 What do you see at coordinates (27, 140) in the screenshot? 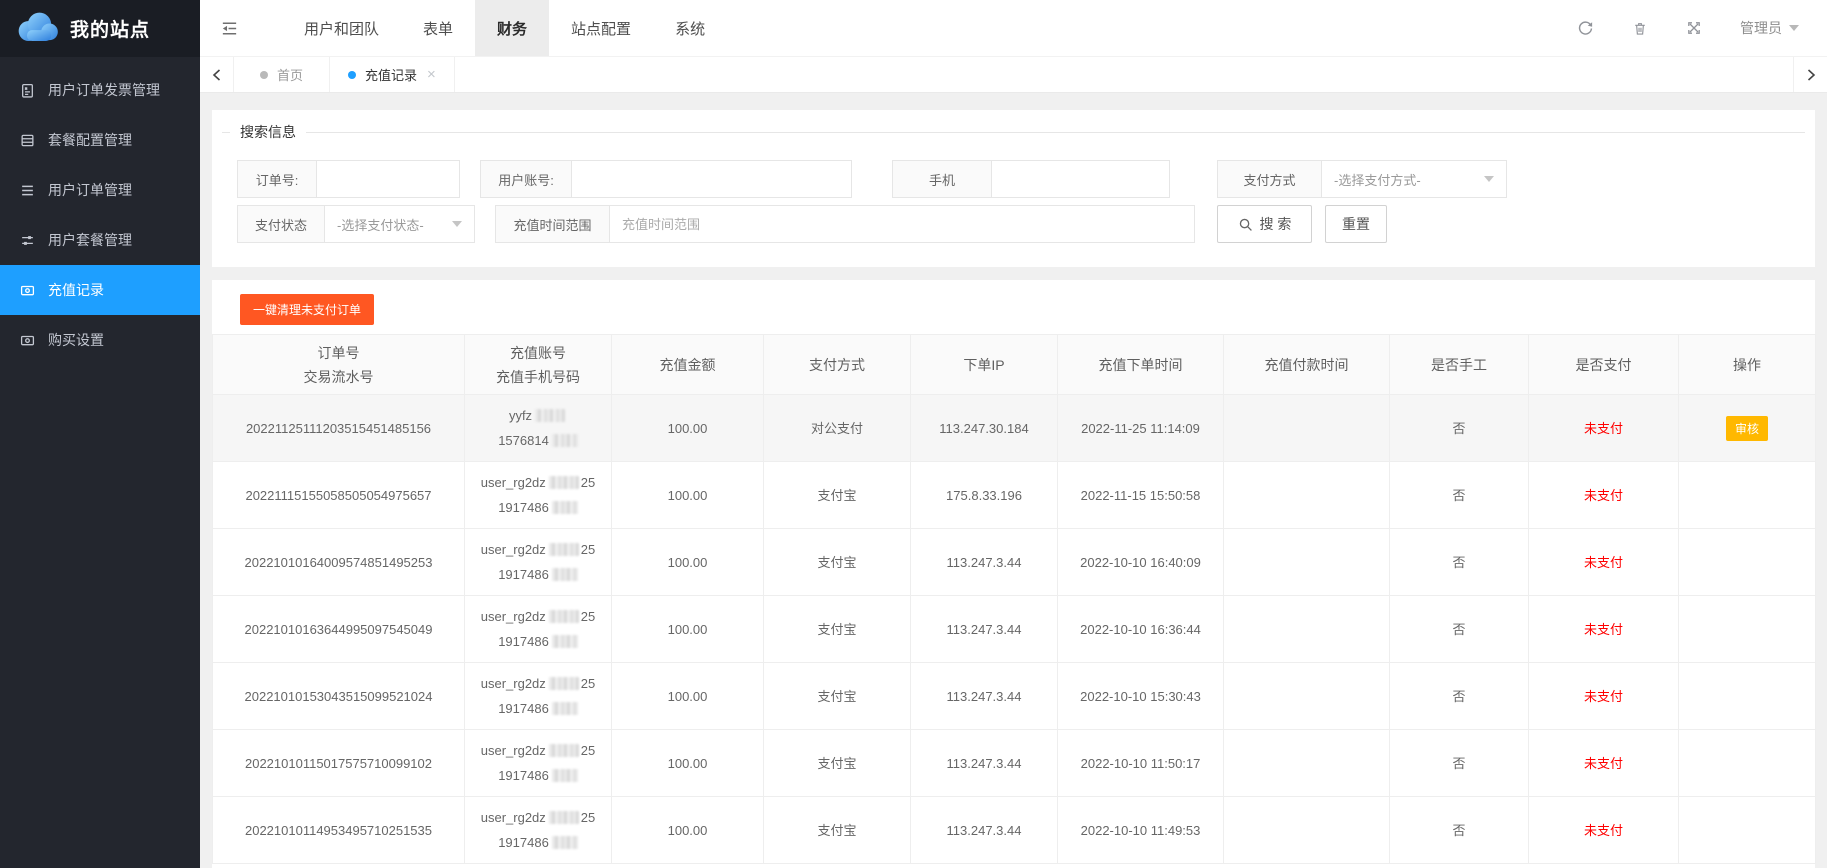
I see `package-config-icon` at bounding box center [27, 140].